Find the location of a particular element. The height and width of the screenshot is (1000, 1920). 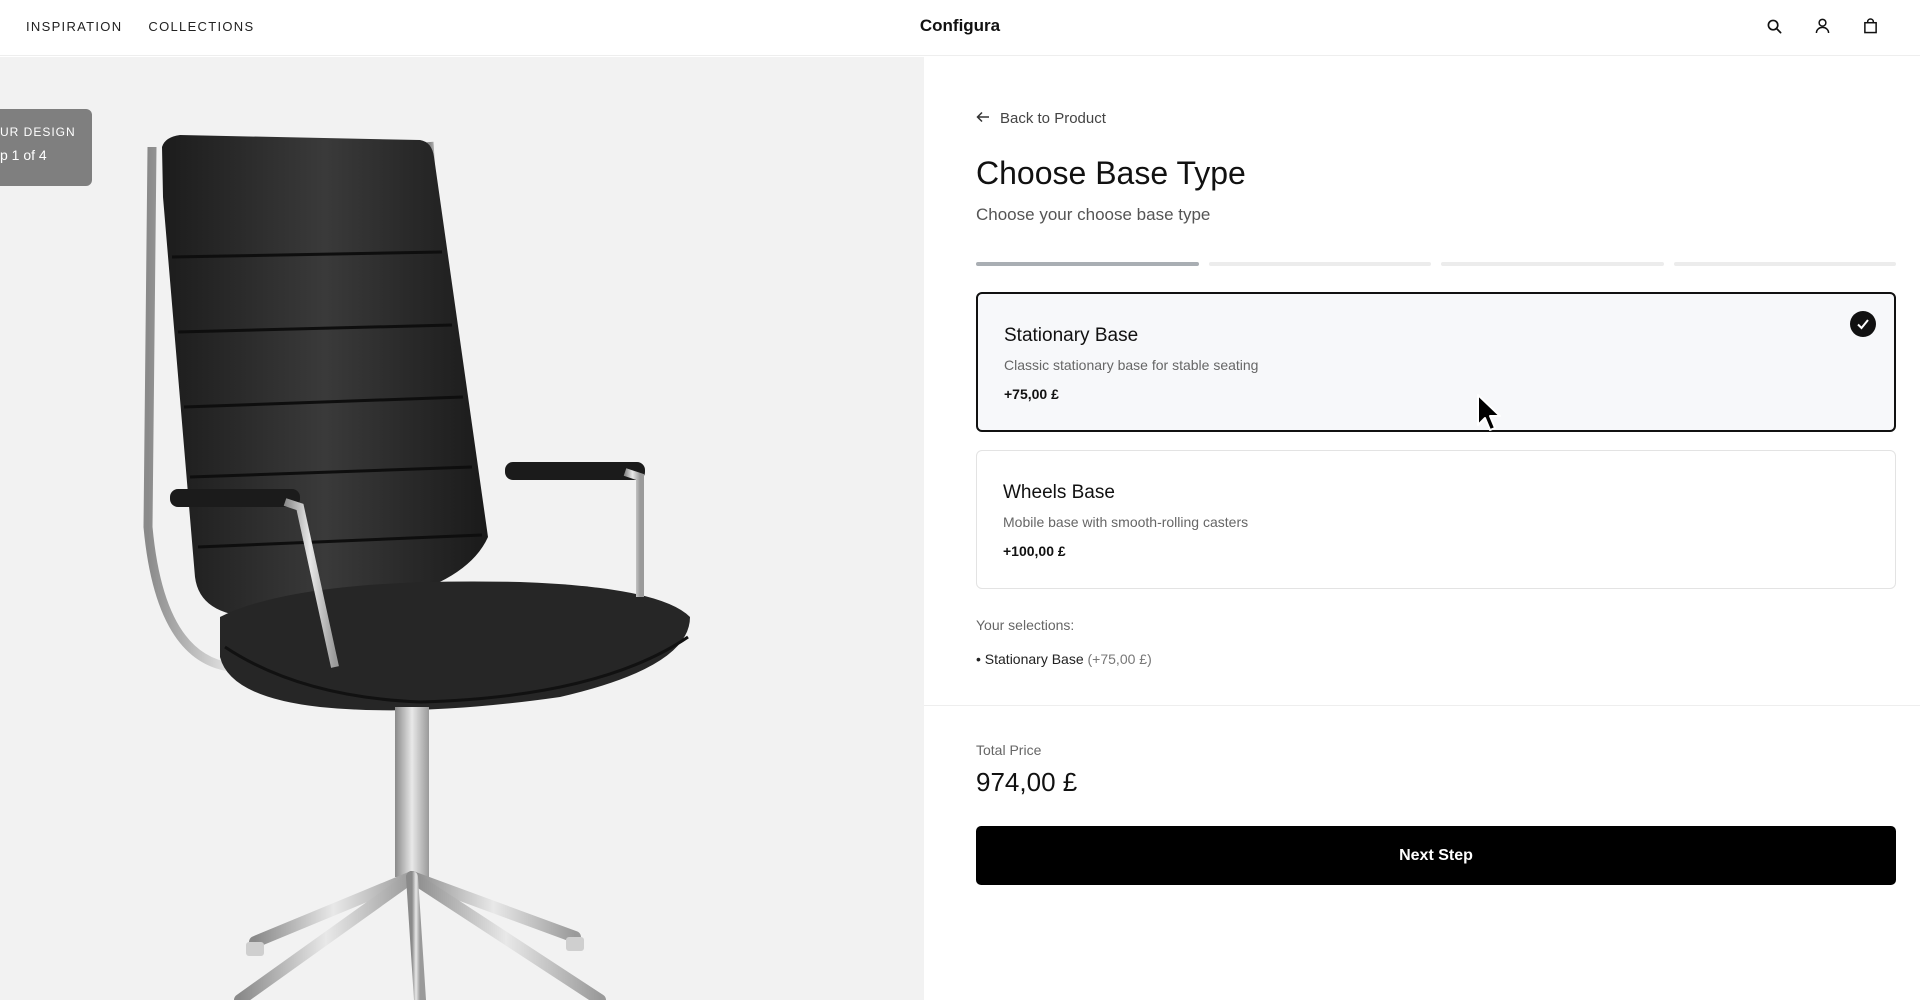

option-description: Mobile base with smooth-rolling casters is located at coordinates (1126, 522).